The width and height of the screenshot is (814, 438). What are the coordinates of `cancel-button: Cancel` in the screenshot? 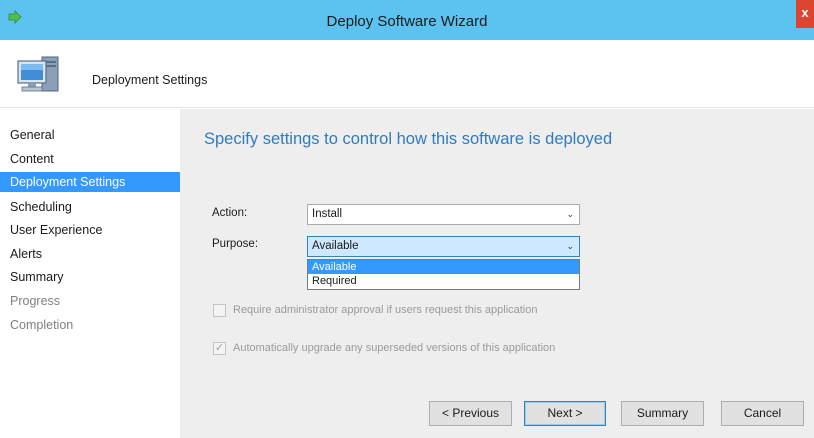 It's located at (762, 413).